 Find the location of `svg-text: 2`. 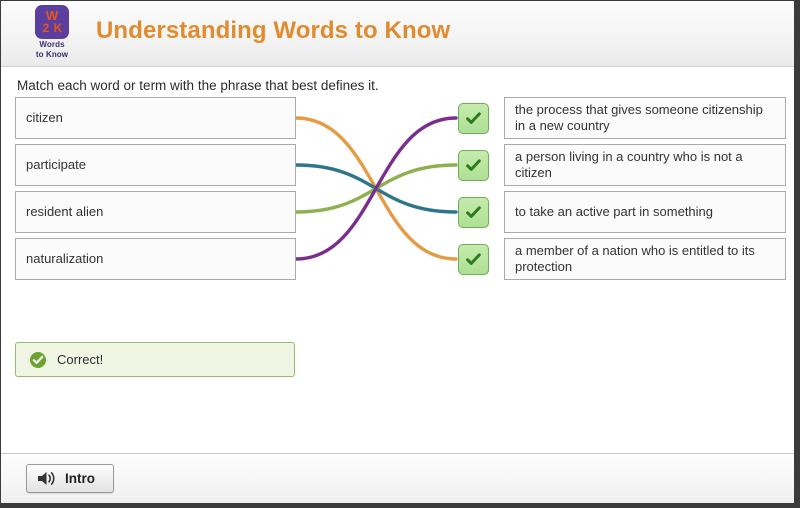

svg-text: 2 is located at coordinates (46, 28).